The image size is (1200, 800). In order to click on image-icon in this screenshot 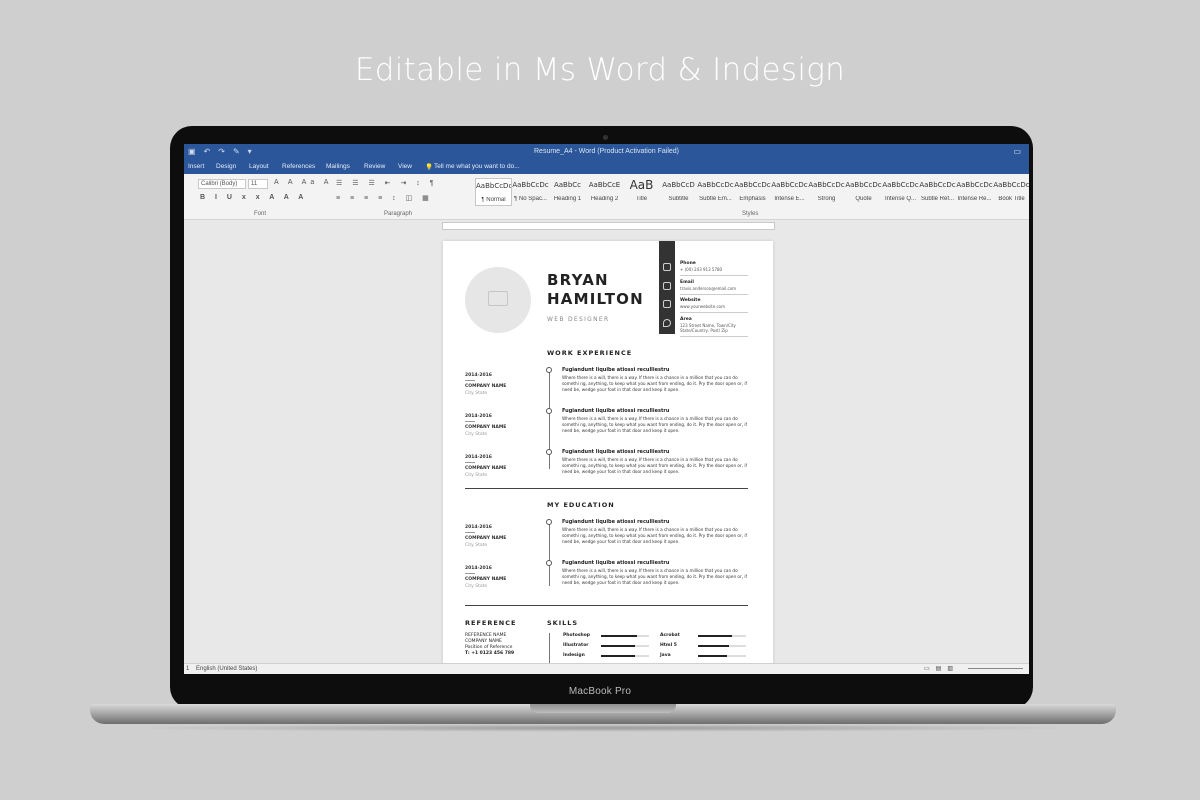, I will do `click(498, 298)`.